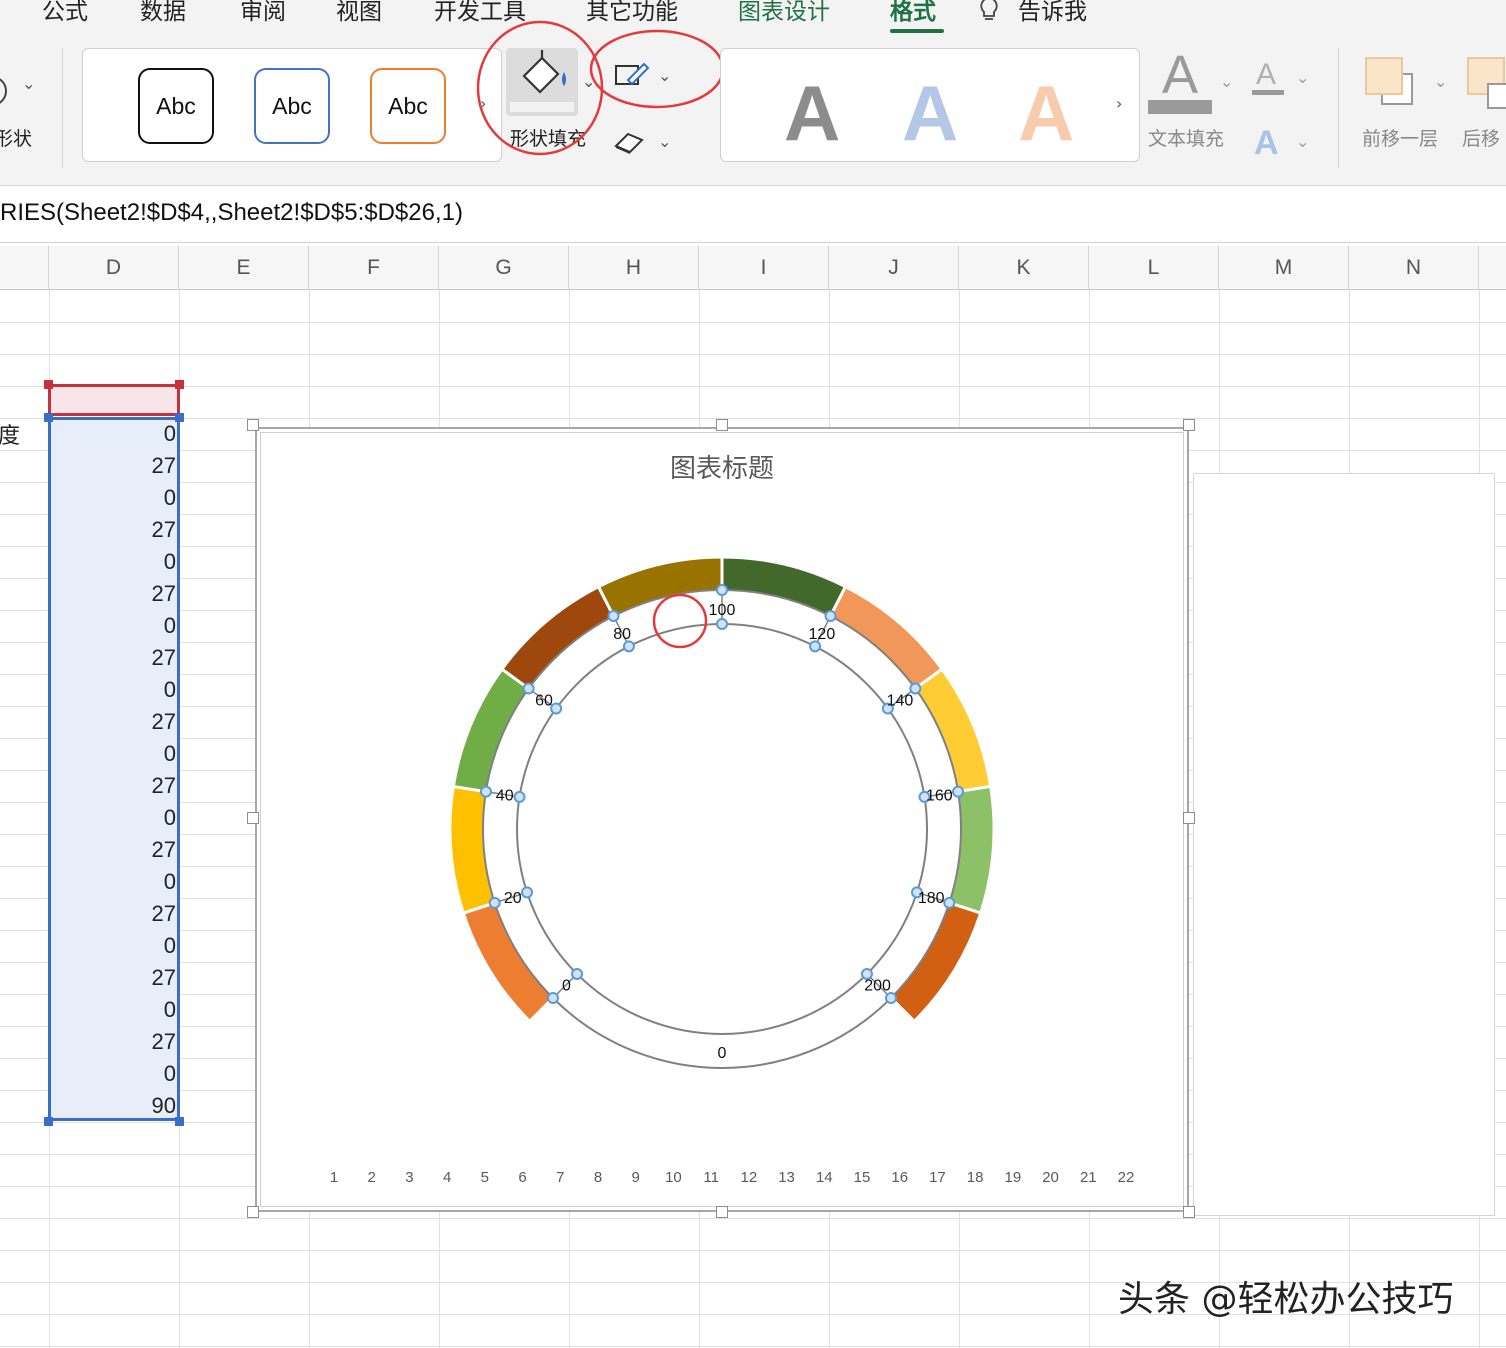 The height and width of the screenshot is (1348, 1506). Describe the element at coordinates (163, 13) in the screenshot. I see `tab-data: 数据` at that location.